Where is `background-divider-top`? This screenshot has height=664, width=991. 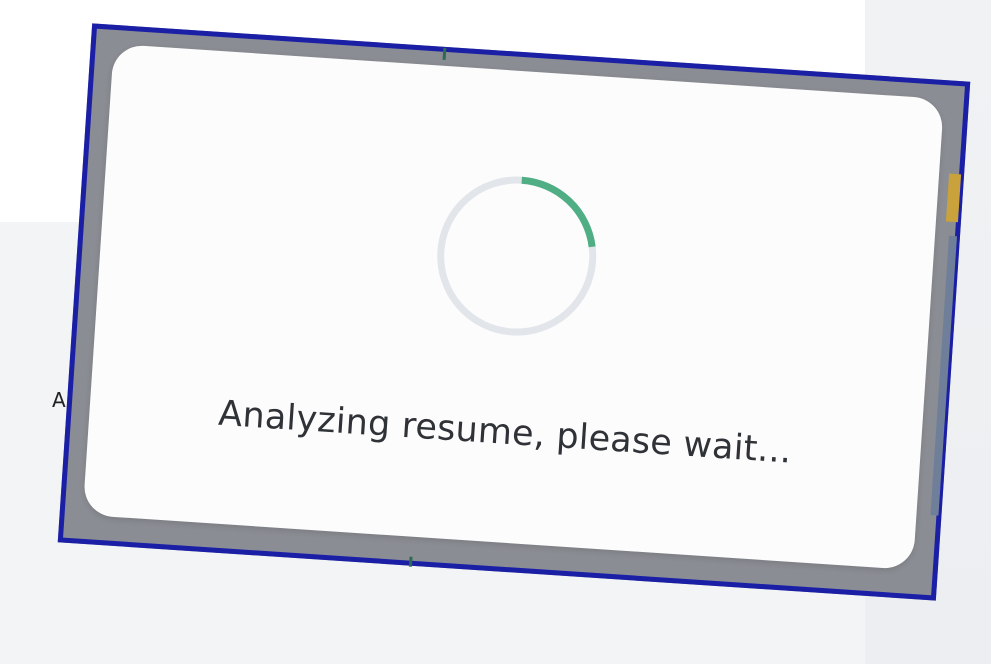 background-divider-top is located at coordinates (444, 53).